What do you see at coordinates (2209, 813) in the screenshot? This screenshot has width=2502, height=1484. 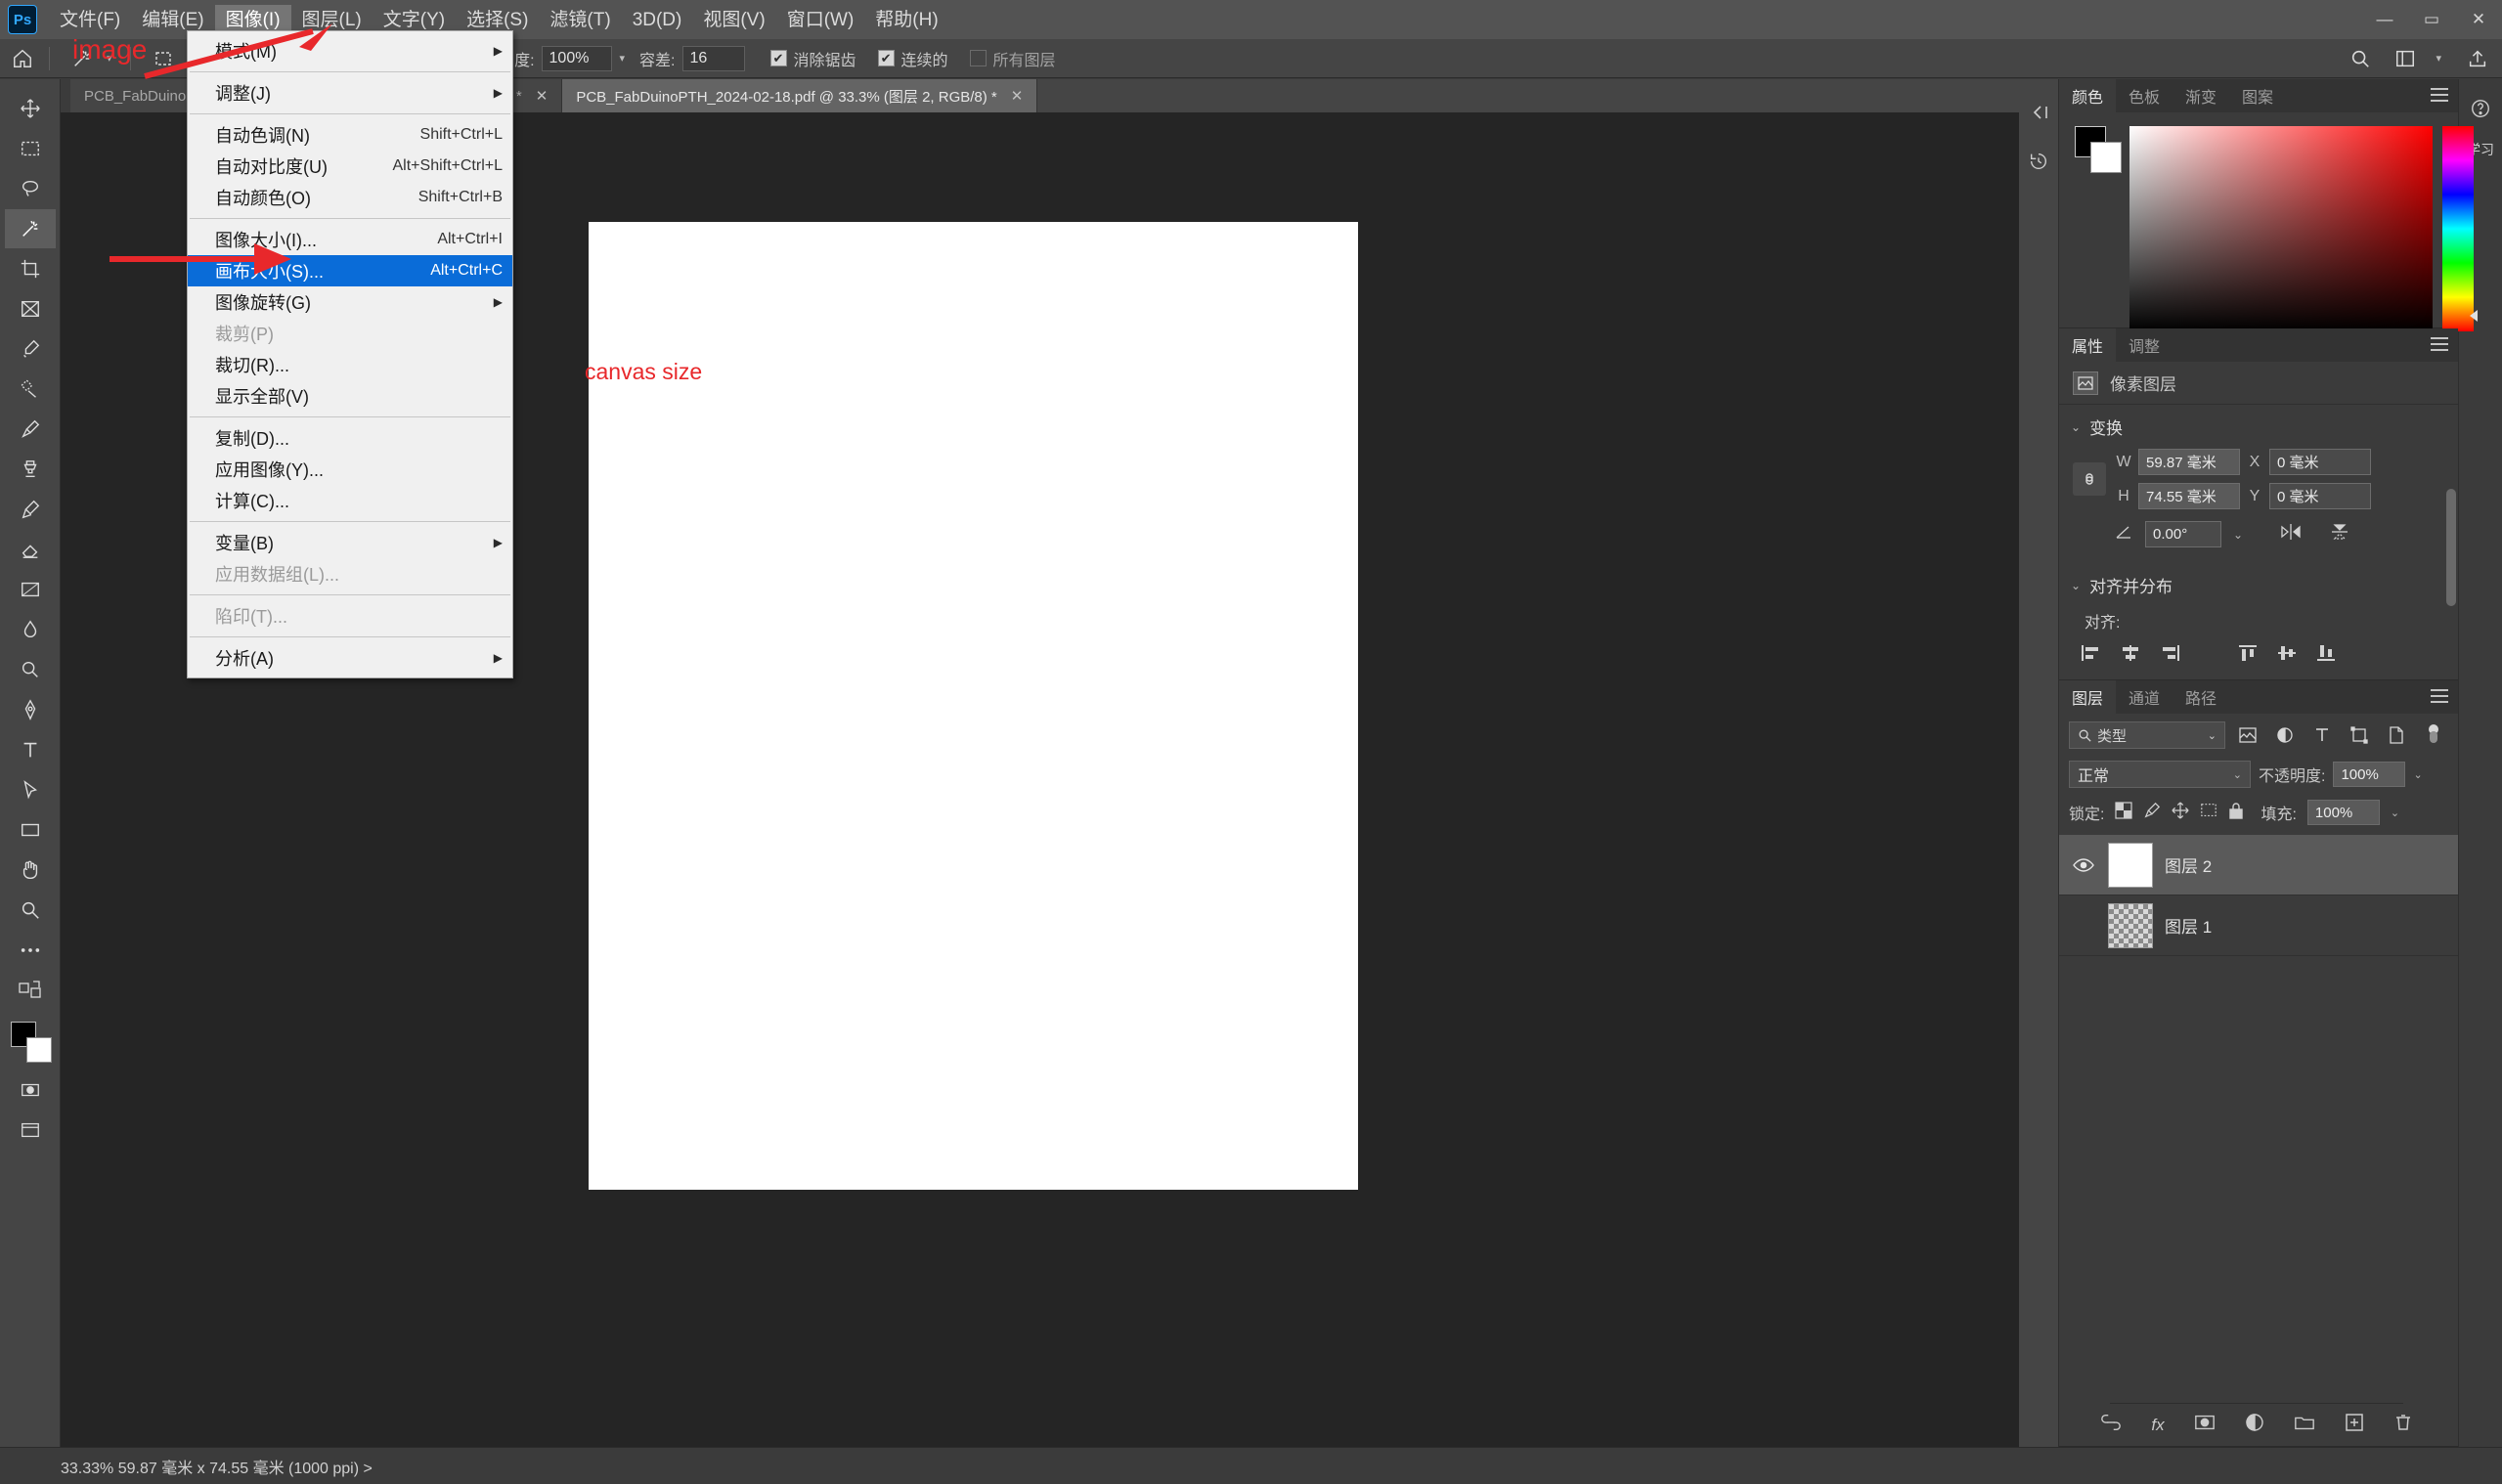 I see `lock-artboard-nesting-icon` at bounding box center [2209, 813].